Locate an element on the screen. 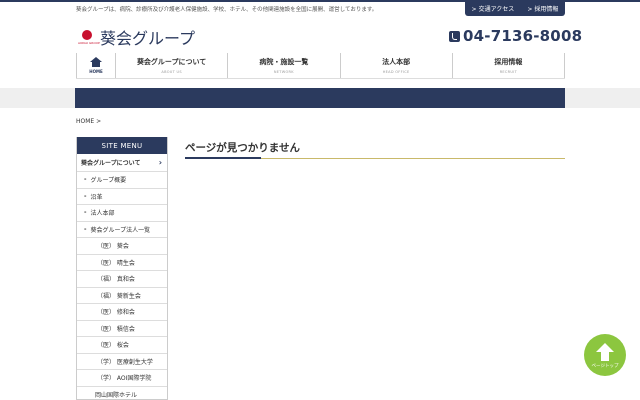  site-menu-item-about: 葵会グループについて › is located at coordinates (122, 163).